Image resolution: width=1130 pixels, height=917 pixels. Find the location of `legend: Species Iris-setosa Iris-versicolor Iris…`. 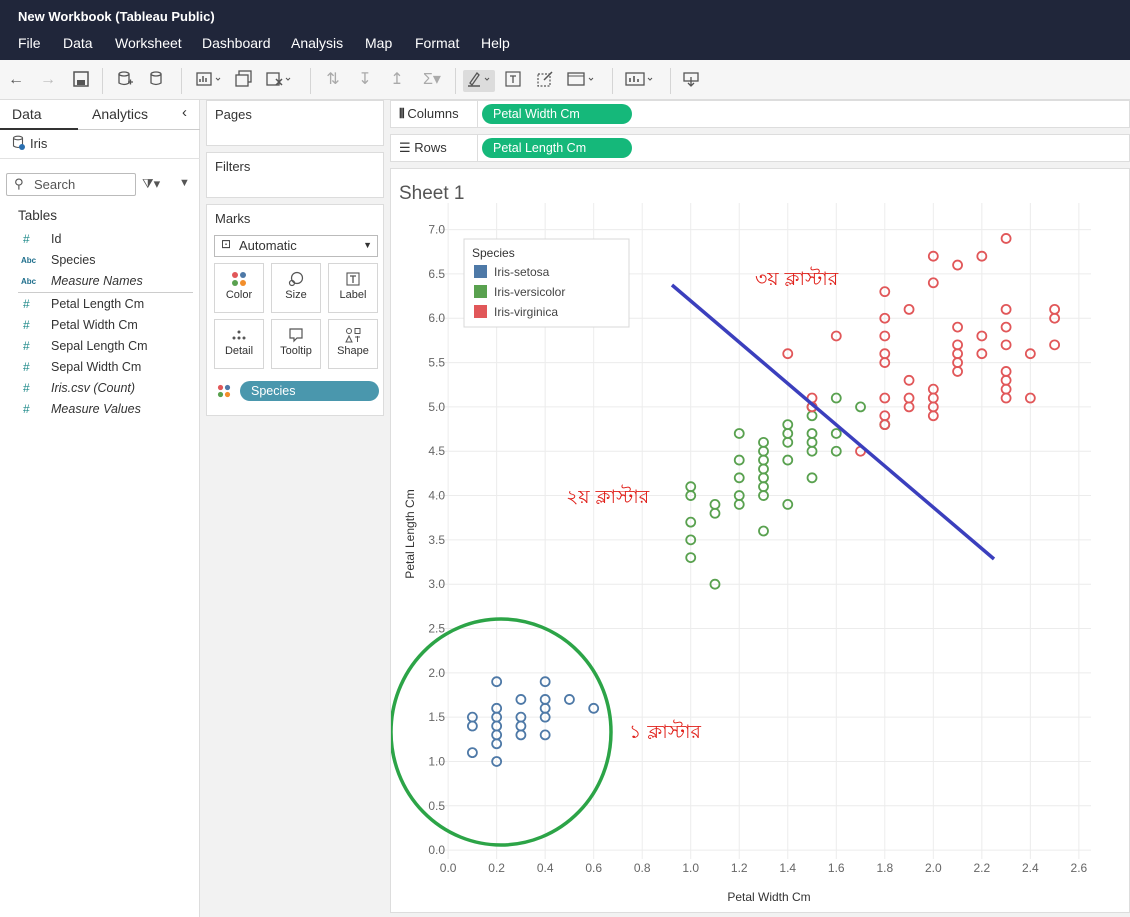

legend: Species Iris-setosa Iris-versicolor Iris… is located at coordinates (546, 283).